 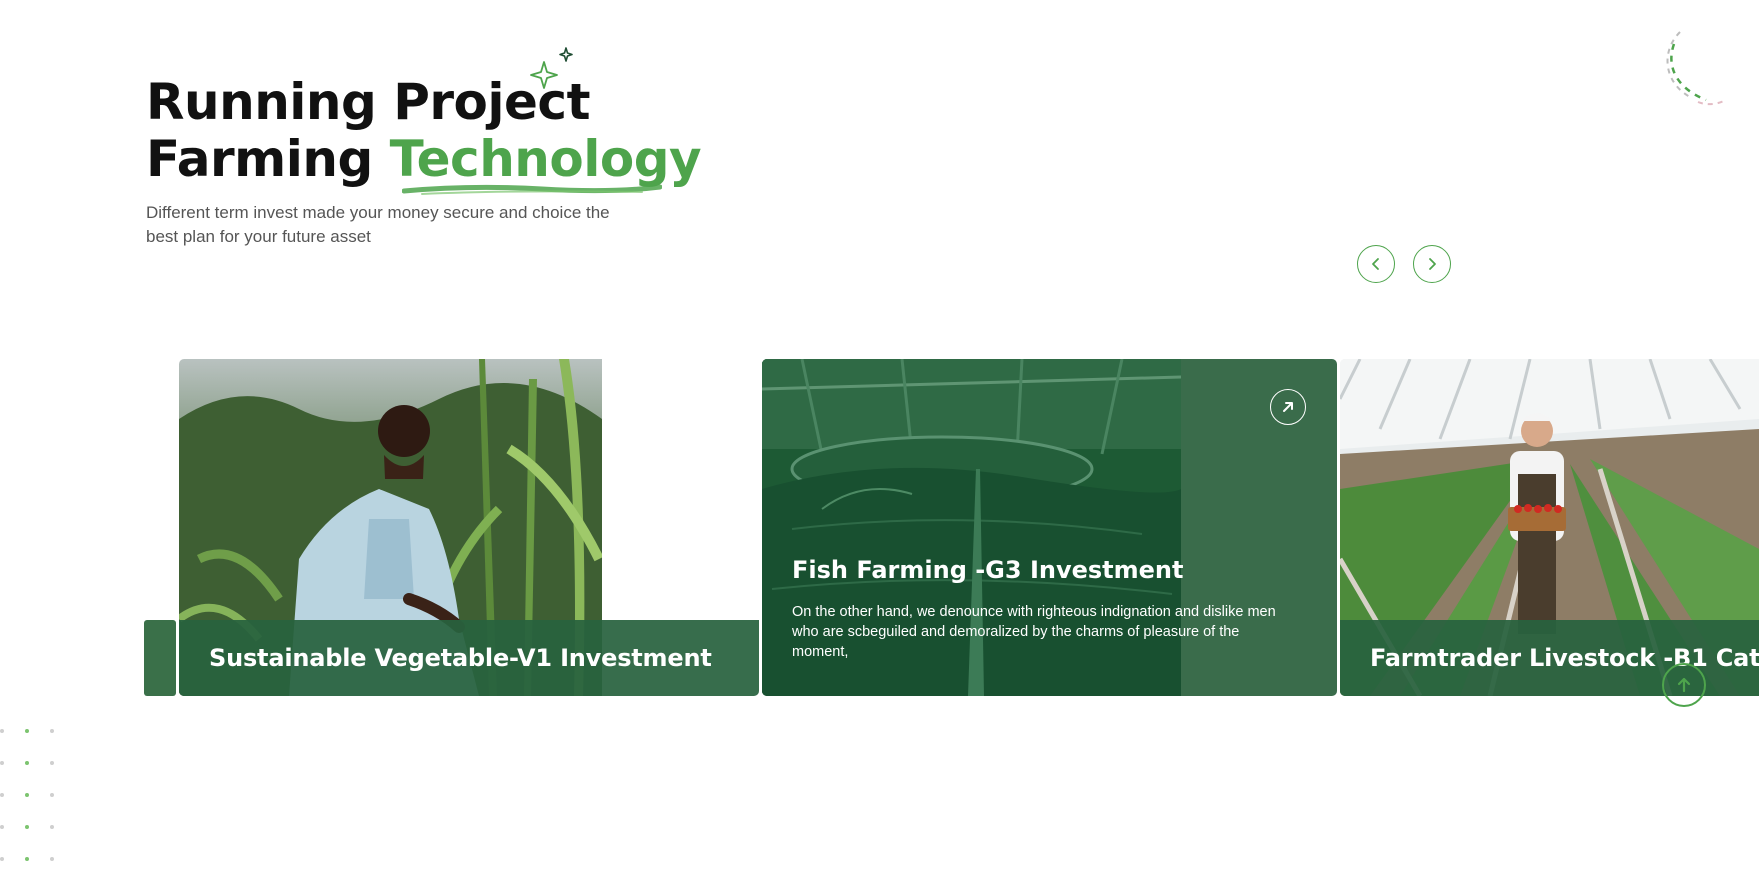 I want to click on scroll-to-top-button, so click(x=1684, y=685).